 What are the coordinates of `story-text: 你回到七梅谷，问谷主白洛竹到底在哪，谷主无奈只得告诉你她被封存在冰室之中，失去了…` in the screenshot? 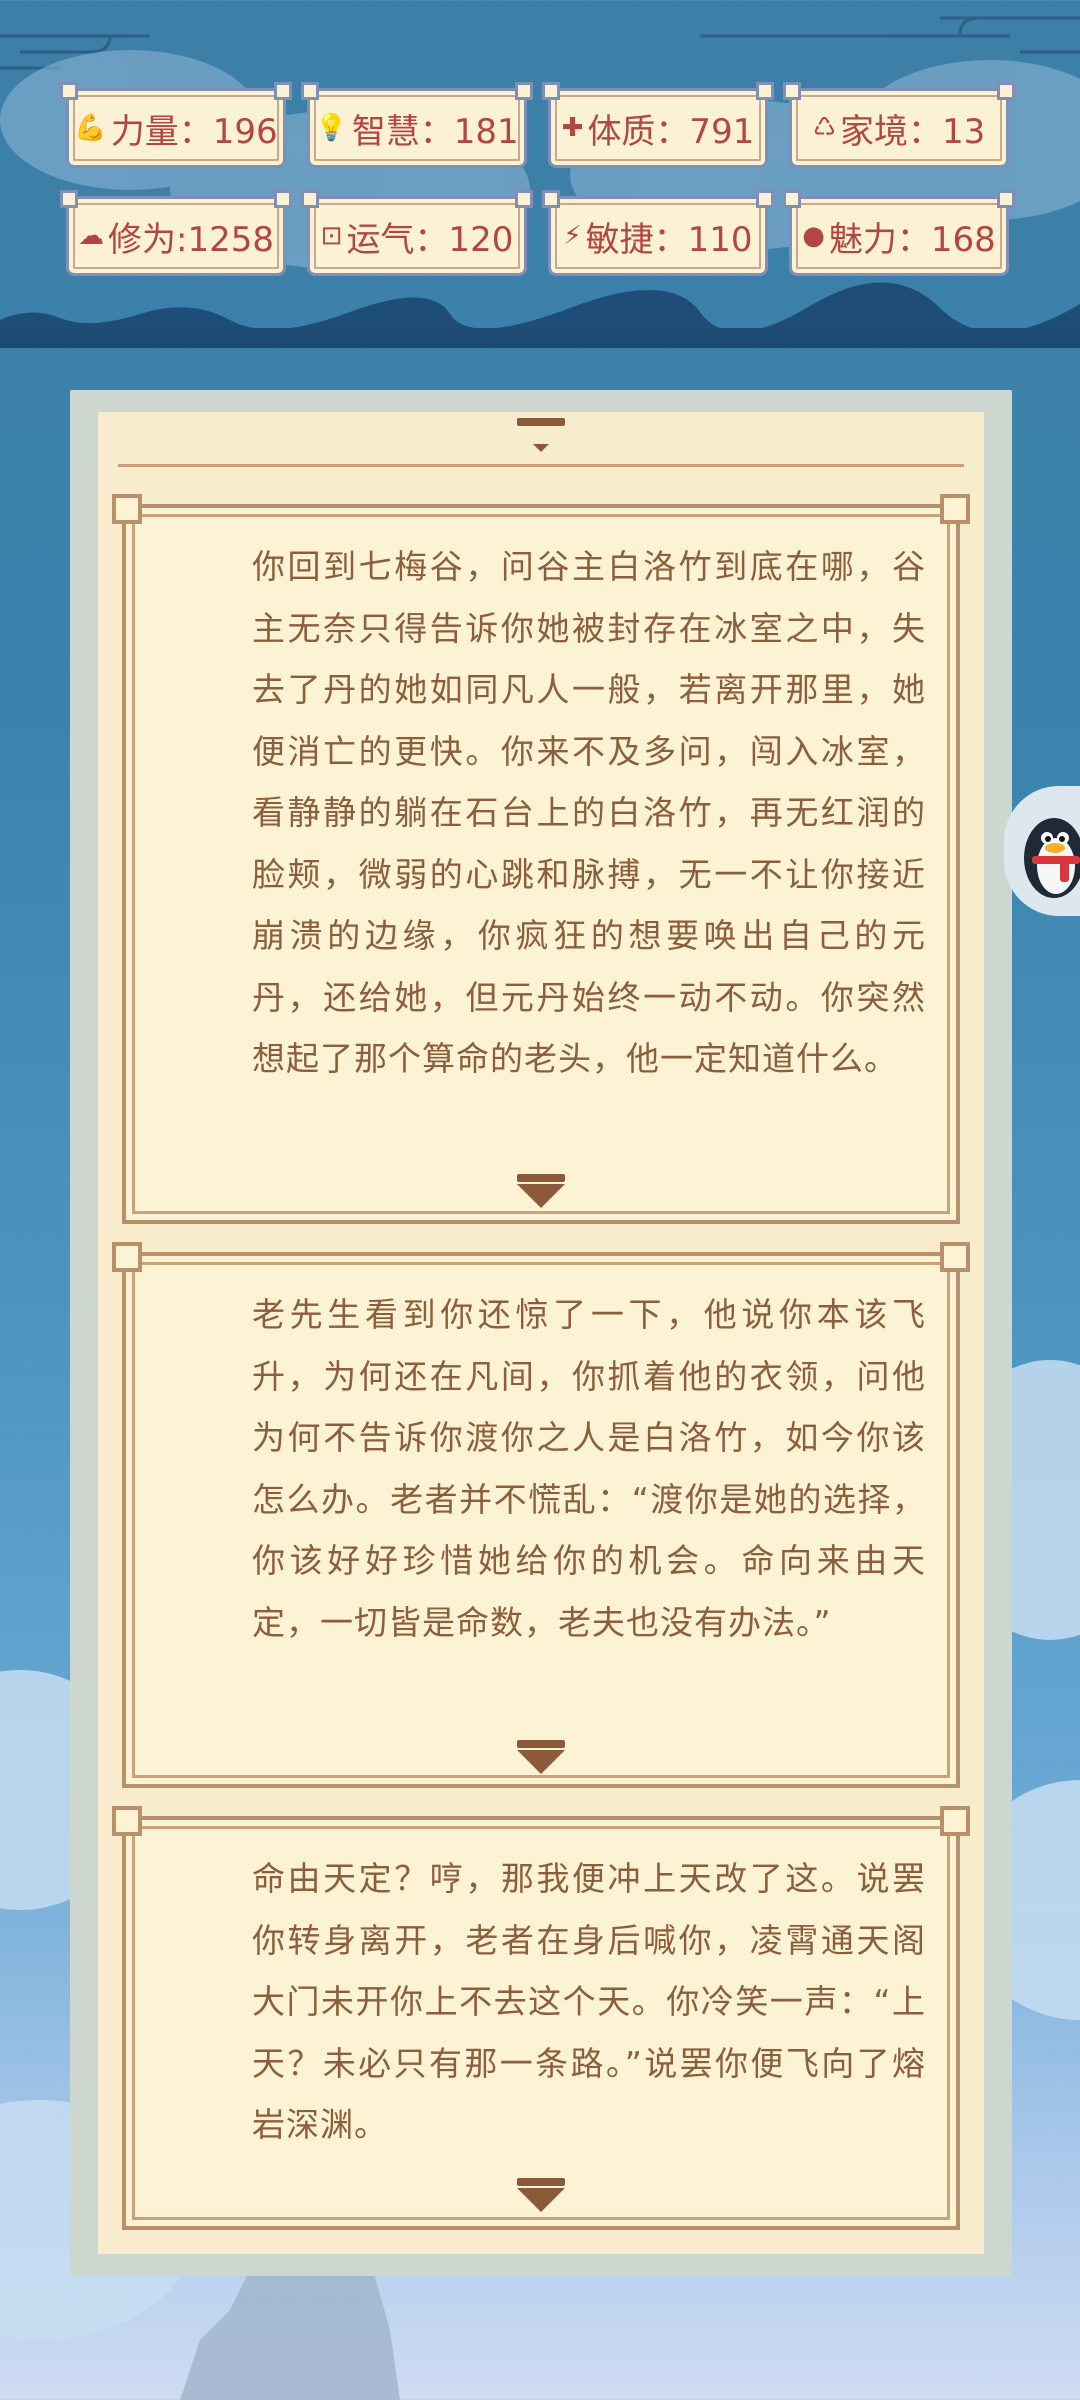 It's located at (589, 812).